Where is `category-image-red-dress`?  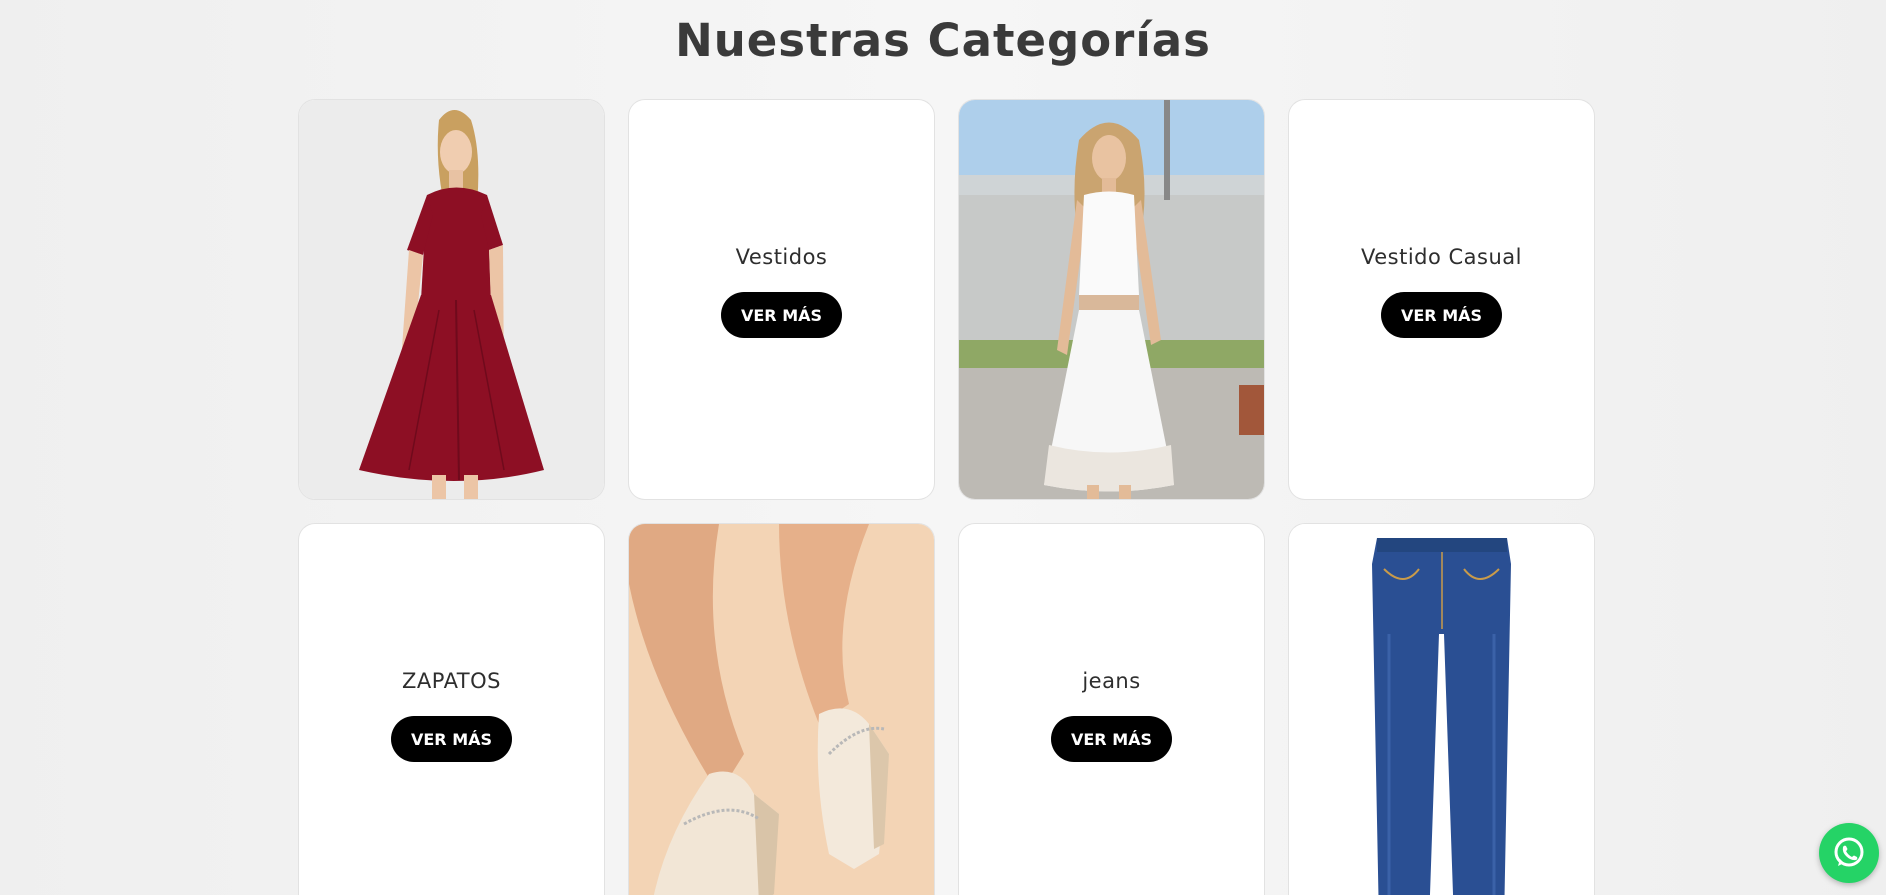
category-image-red-dress is located at coordinates (451, 299).